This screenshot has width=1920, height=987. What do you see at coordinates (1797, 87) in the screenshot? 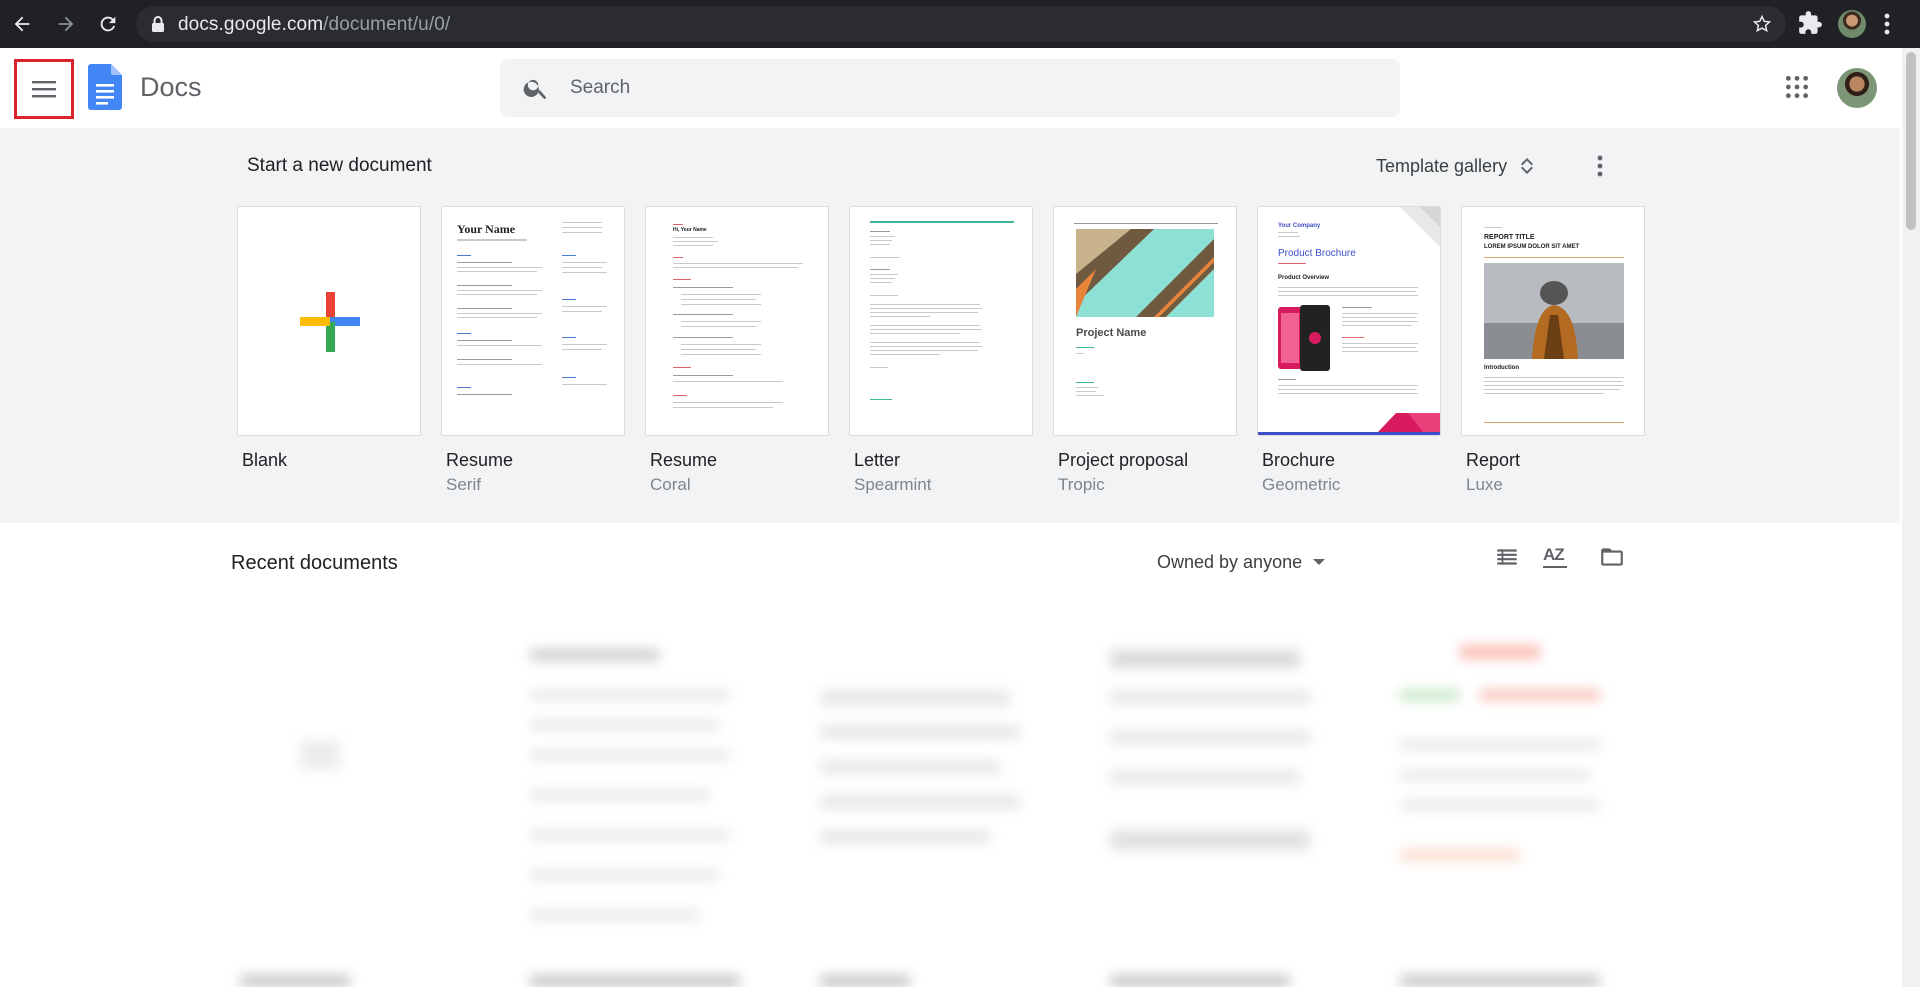
I see `apps-grid-icon` at bounding box center [1797, 87].